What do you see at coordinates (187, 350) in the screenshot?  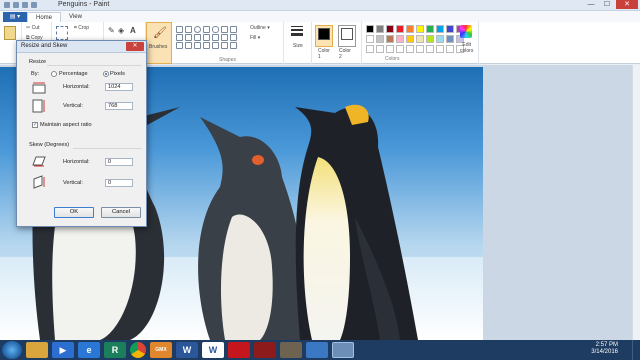 I see `word-icon: W` at bounding box center [187, 350].